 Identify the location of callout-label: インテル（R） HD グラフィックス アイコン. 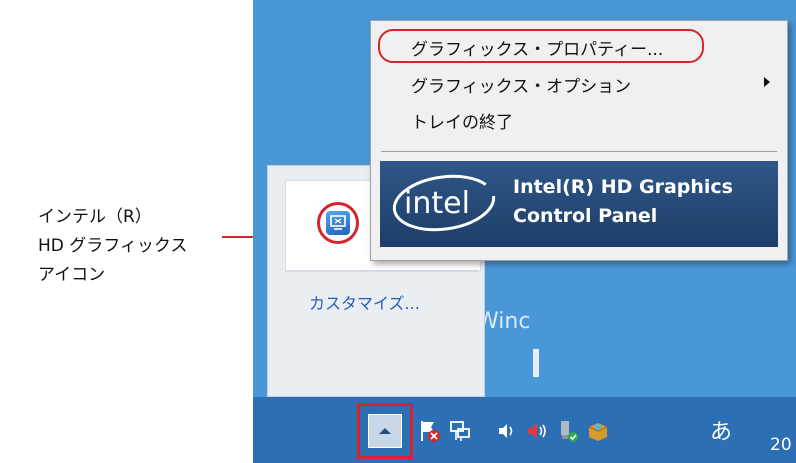
(112, 246).